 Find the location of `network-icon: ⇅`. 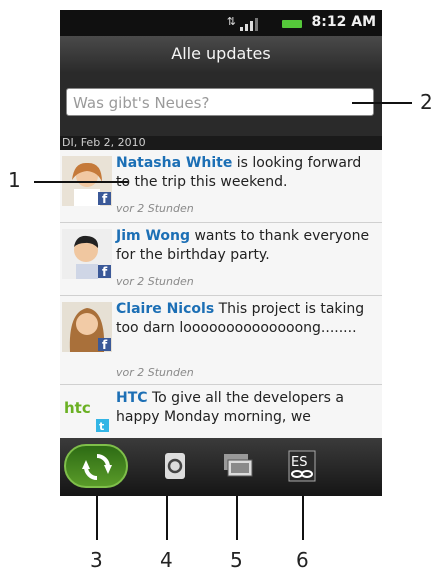

network-icon: ⇅ is located at coordinates (231, 21).